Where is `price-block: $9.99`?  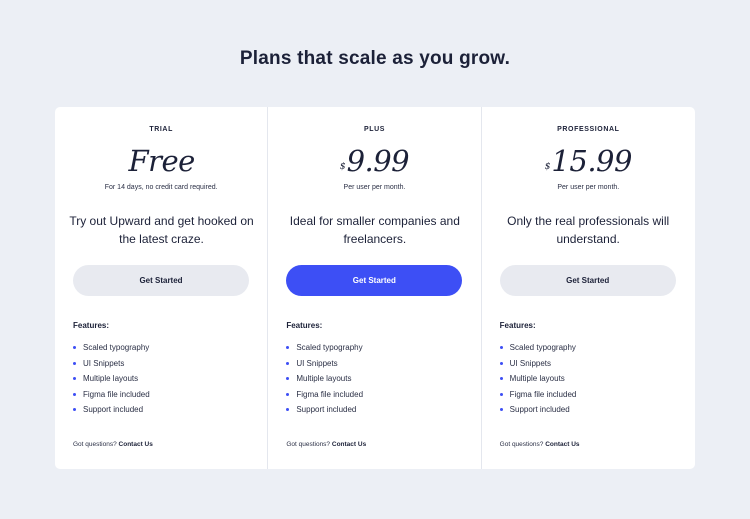
price-block: $9.99 is located at coordinates (374, 163).